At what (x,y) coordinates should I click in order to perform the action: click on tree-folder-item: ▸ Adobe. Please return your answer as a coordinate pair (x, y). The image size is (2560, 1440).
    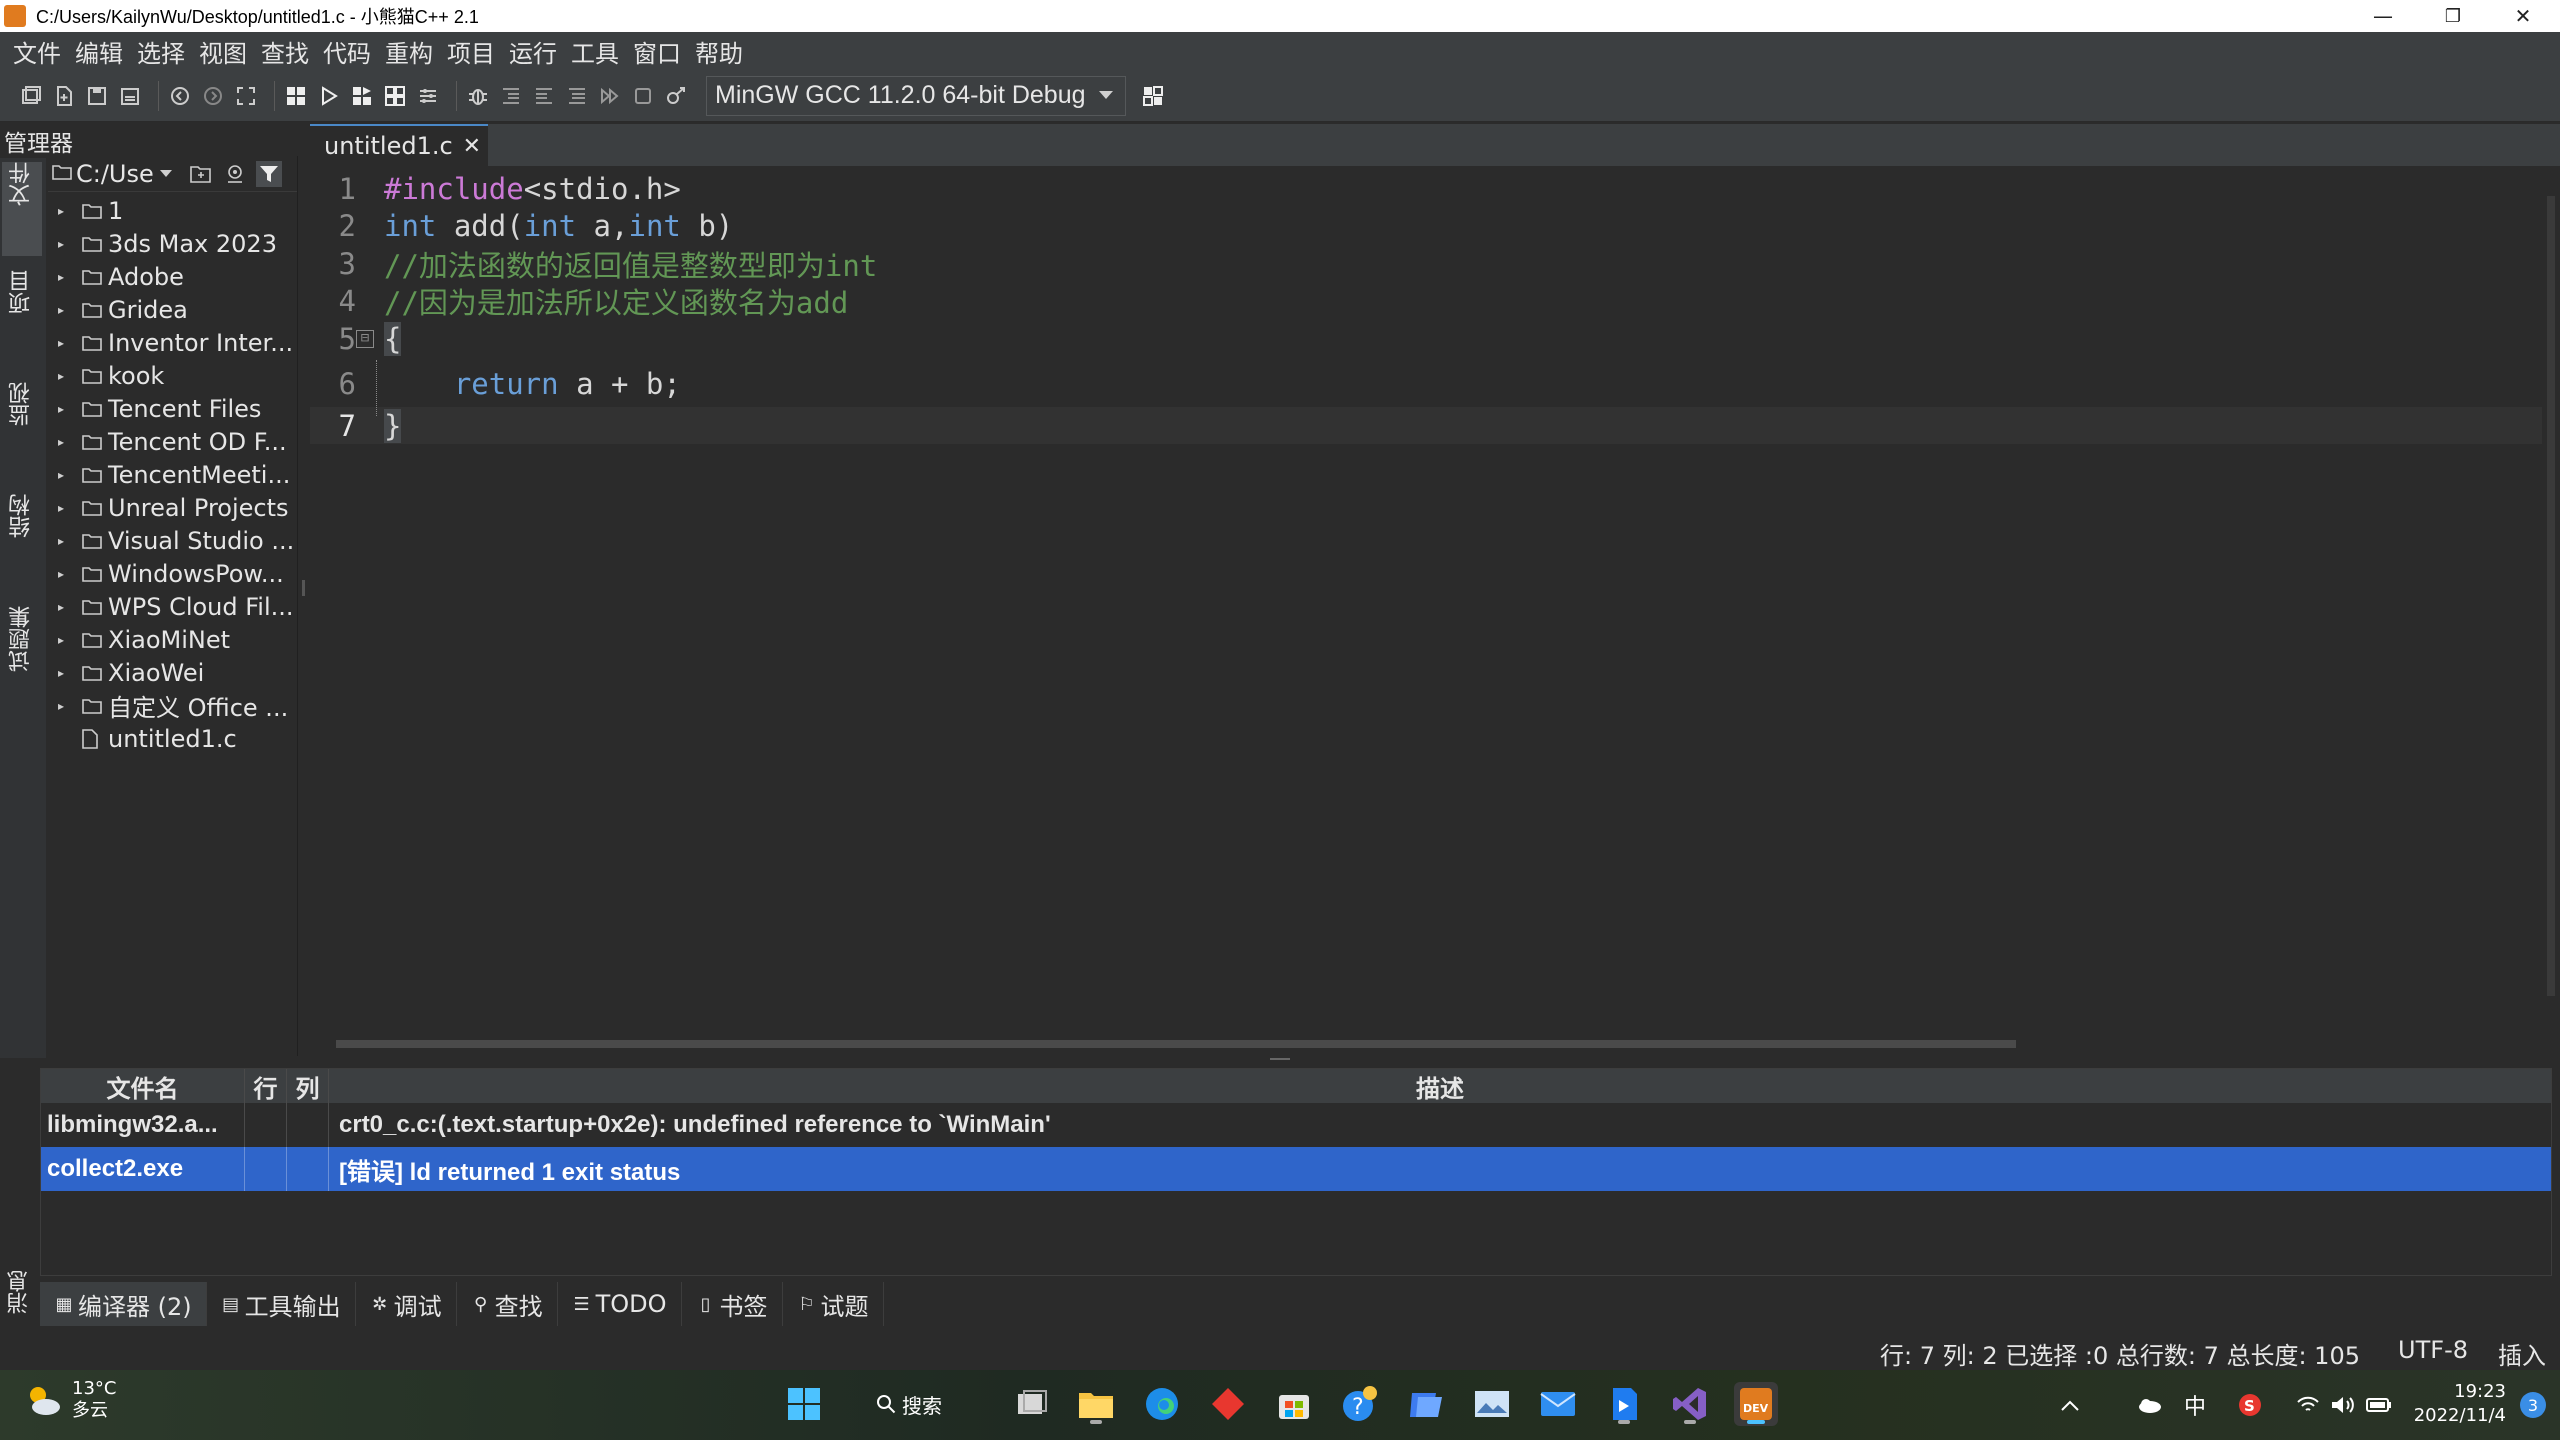
    Looking at the image, I should click on (172, 276).